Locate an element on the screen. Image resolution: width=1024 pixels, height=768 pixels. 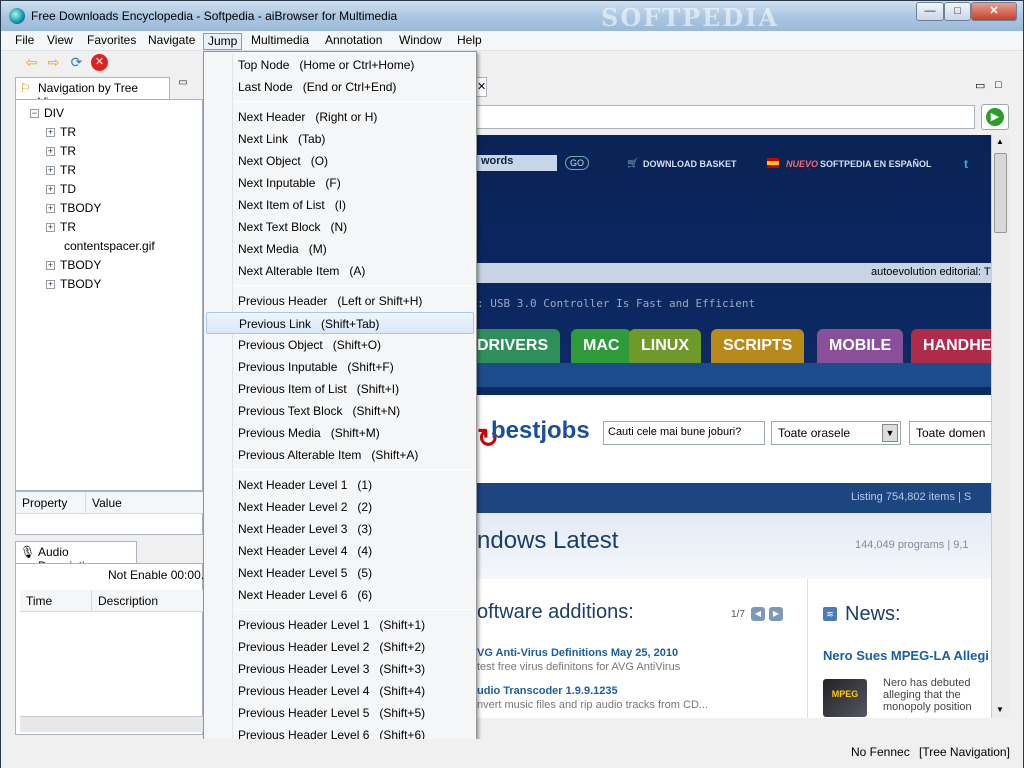
menu-annotation: Annotation is located at coordinates (353, 41).